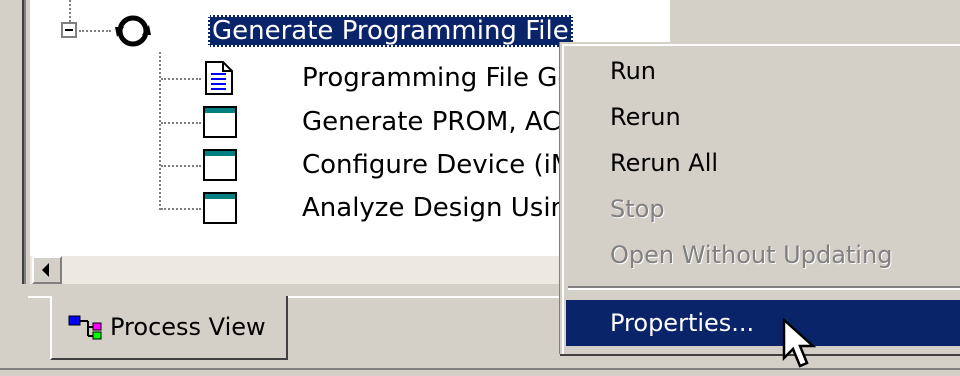 The width and height of the screenshot is (960, 376). Describe the element at coordinates (645, 117) in the screenshot. I see `menu-item-label: Rerun` at that location.